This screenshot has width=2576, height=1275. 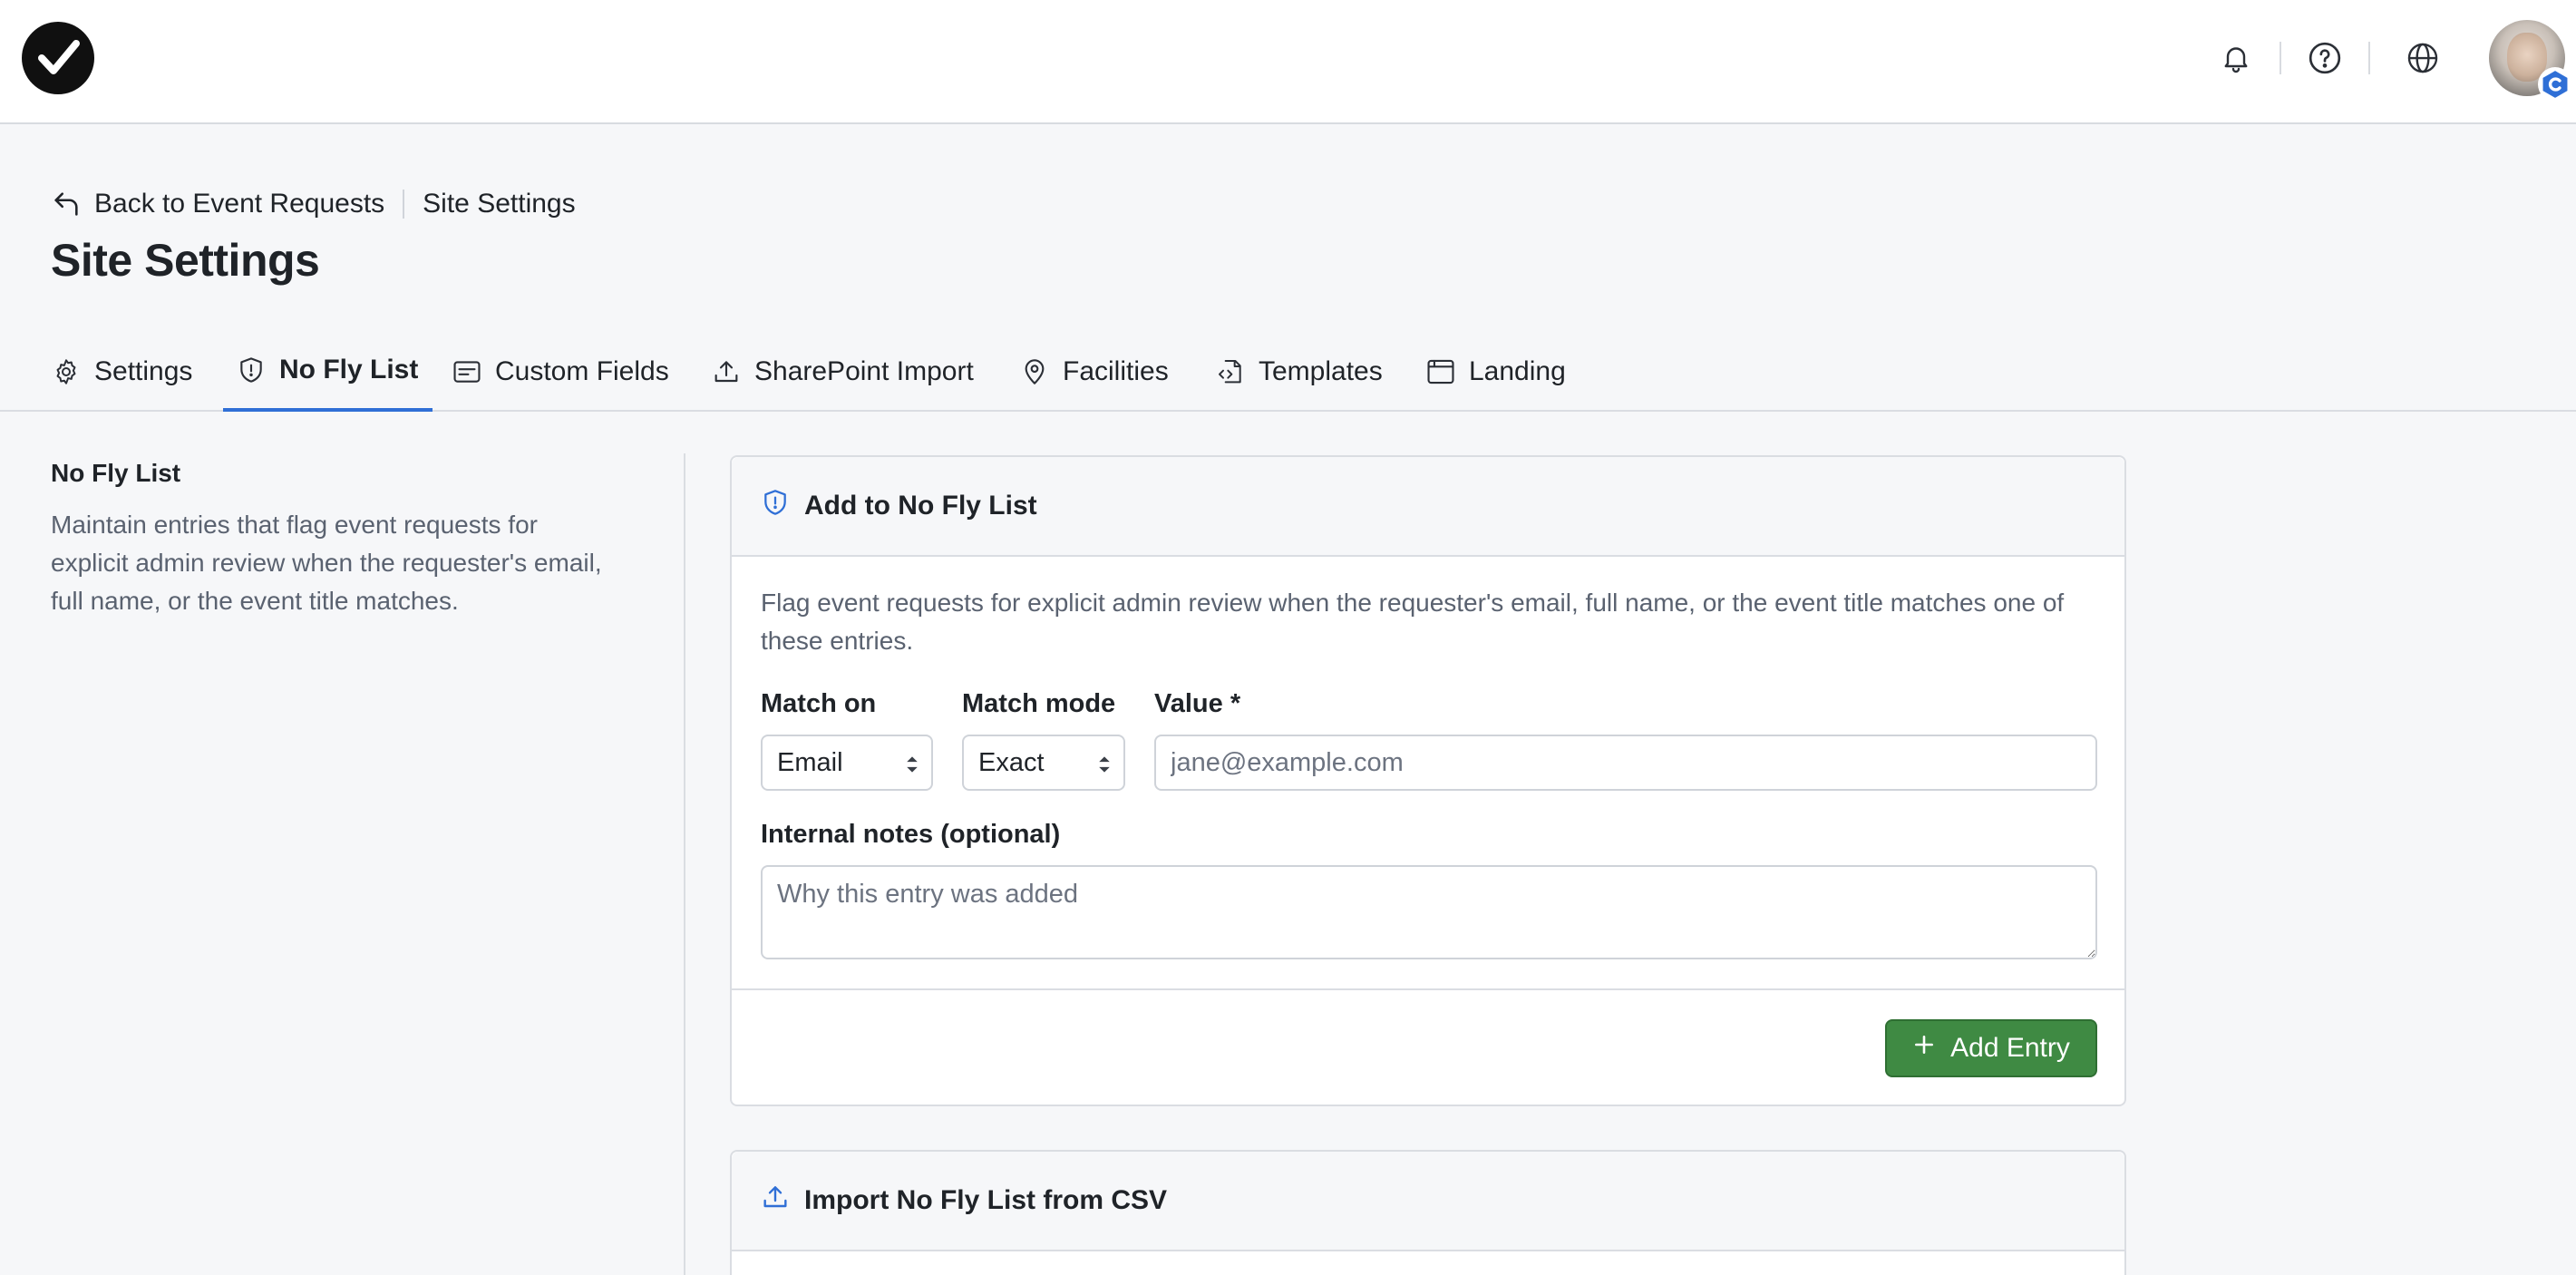 I want to click on form-icon, so click(x=467, y=371).